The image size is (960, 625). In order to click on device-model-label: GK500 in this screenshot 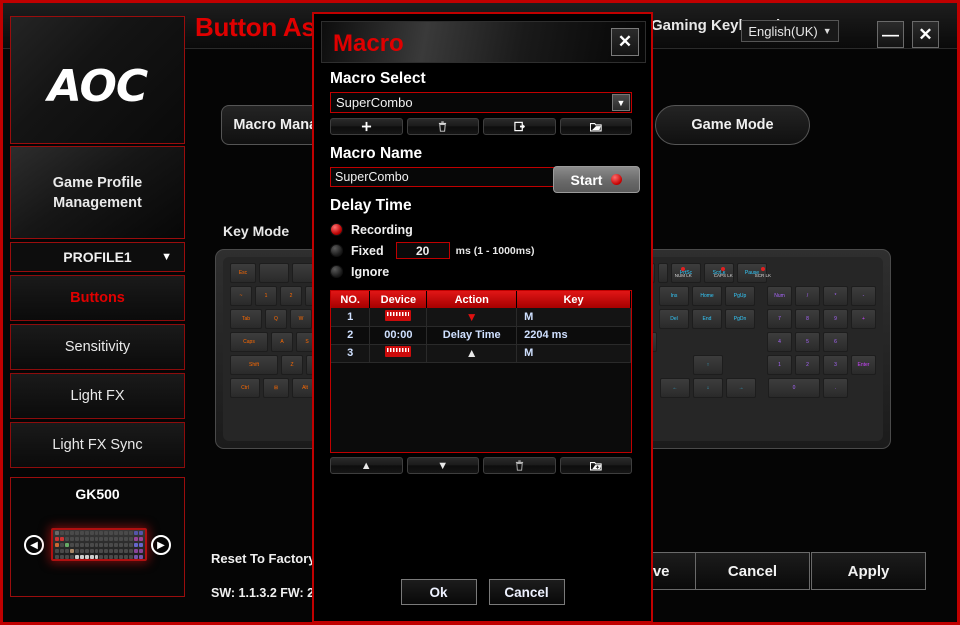, I will do `click(97, 494)`.